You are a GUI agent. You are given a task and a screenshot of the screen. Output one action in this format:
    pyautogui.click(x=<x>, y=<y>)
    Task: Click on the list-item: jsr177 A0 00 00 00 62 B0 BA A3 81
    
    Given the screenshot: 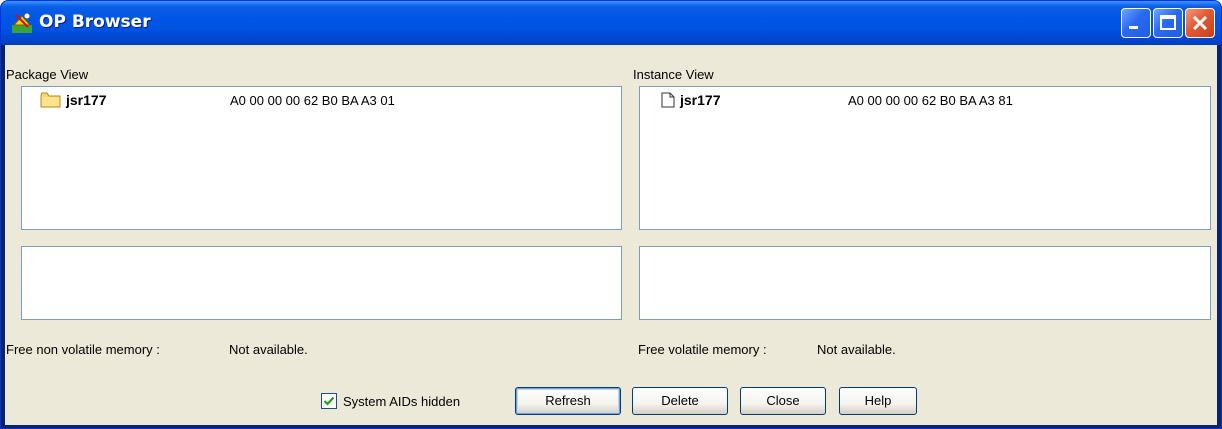 What is the action you would take?
    pyautogui.click(x=925, y=100)
    